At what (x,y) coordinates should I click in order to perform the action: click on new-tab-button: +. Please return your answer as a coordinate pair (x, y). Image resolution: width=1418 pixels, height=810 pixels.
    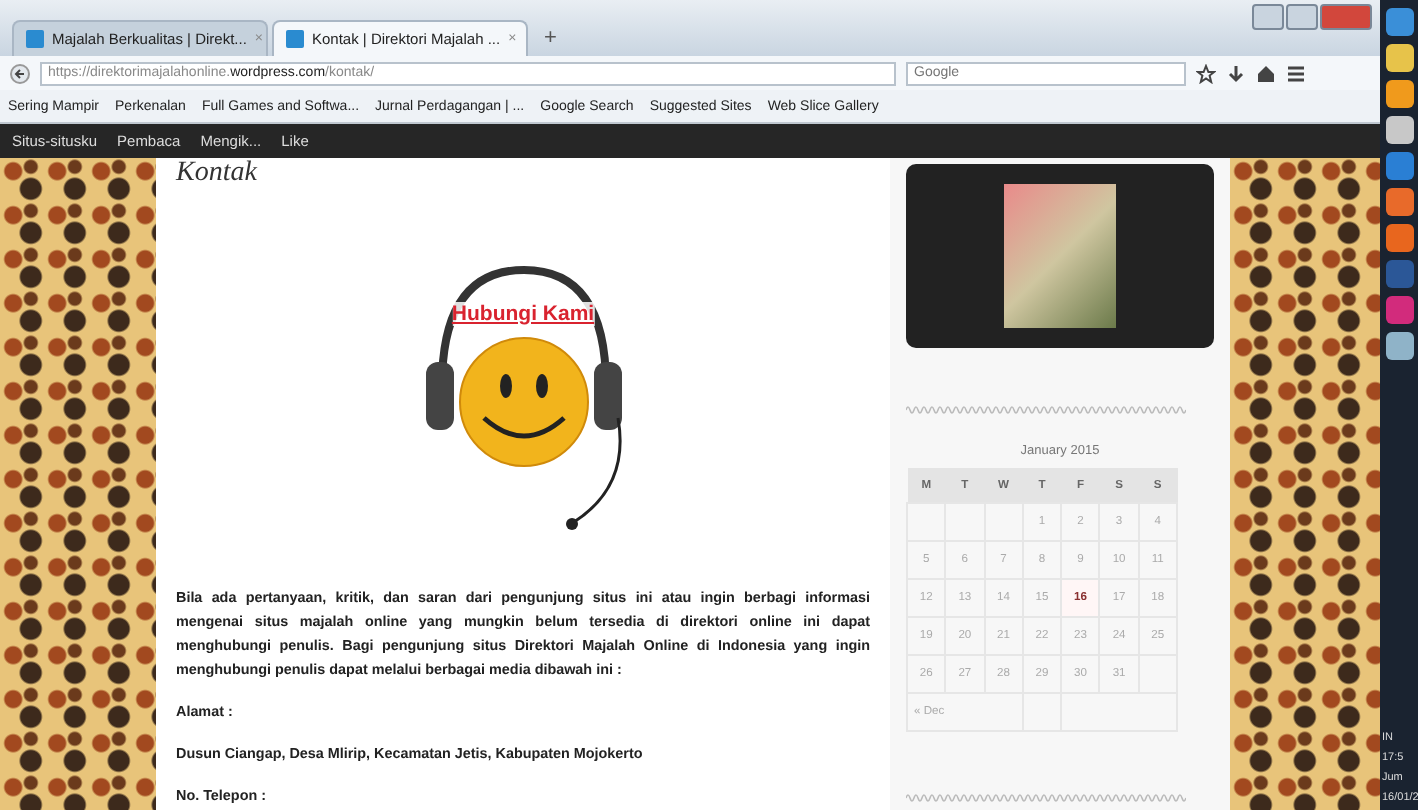
    Looking at the image, I should click on (550, 41).